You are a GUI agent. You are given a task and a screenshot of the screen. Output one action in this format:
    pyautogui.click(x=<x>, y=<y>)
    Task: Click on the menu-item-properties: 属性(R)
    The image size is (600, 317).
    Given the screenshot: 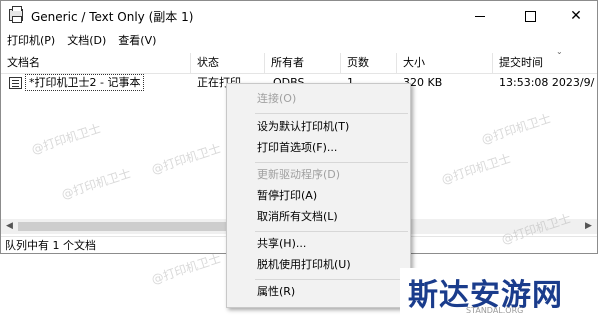 What is the action you would take?
    pyautogui.click(x=318, y=292)
    